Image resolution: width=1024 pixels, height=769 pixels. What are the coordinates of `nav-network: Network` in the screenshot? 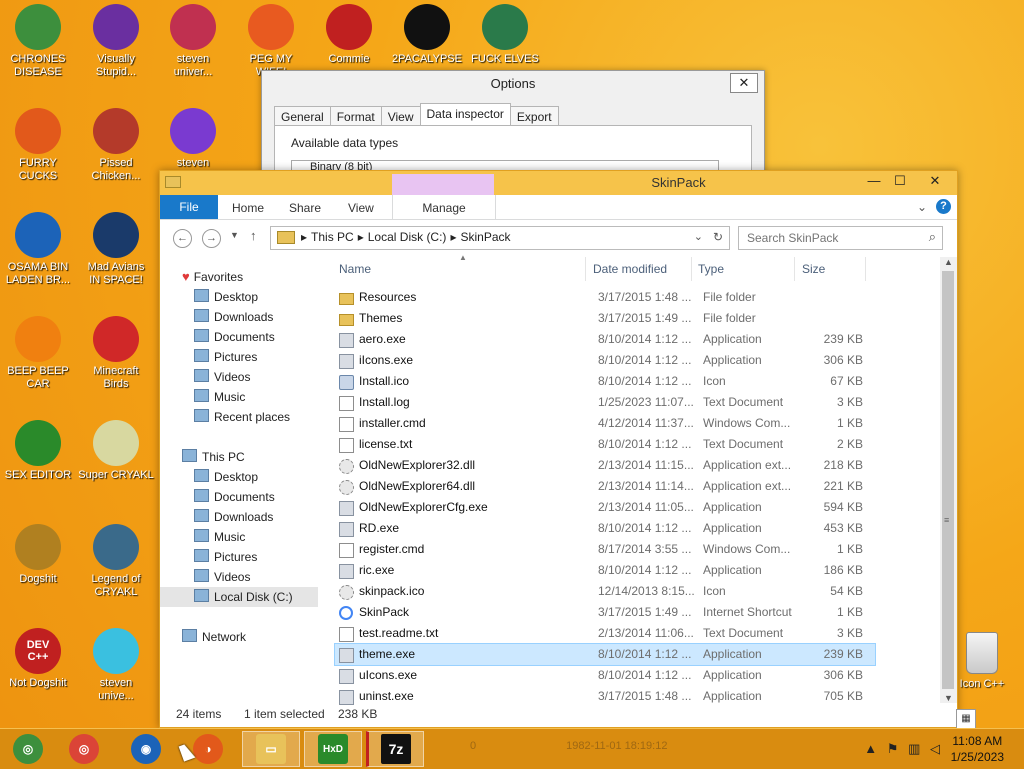 It's located at (239, 637).